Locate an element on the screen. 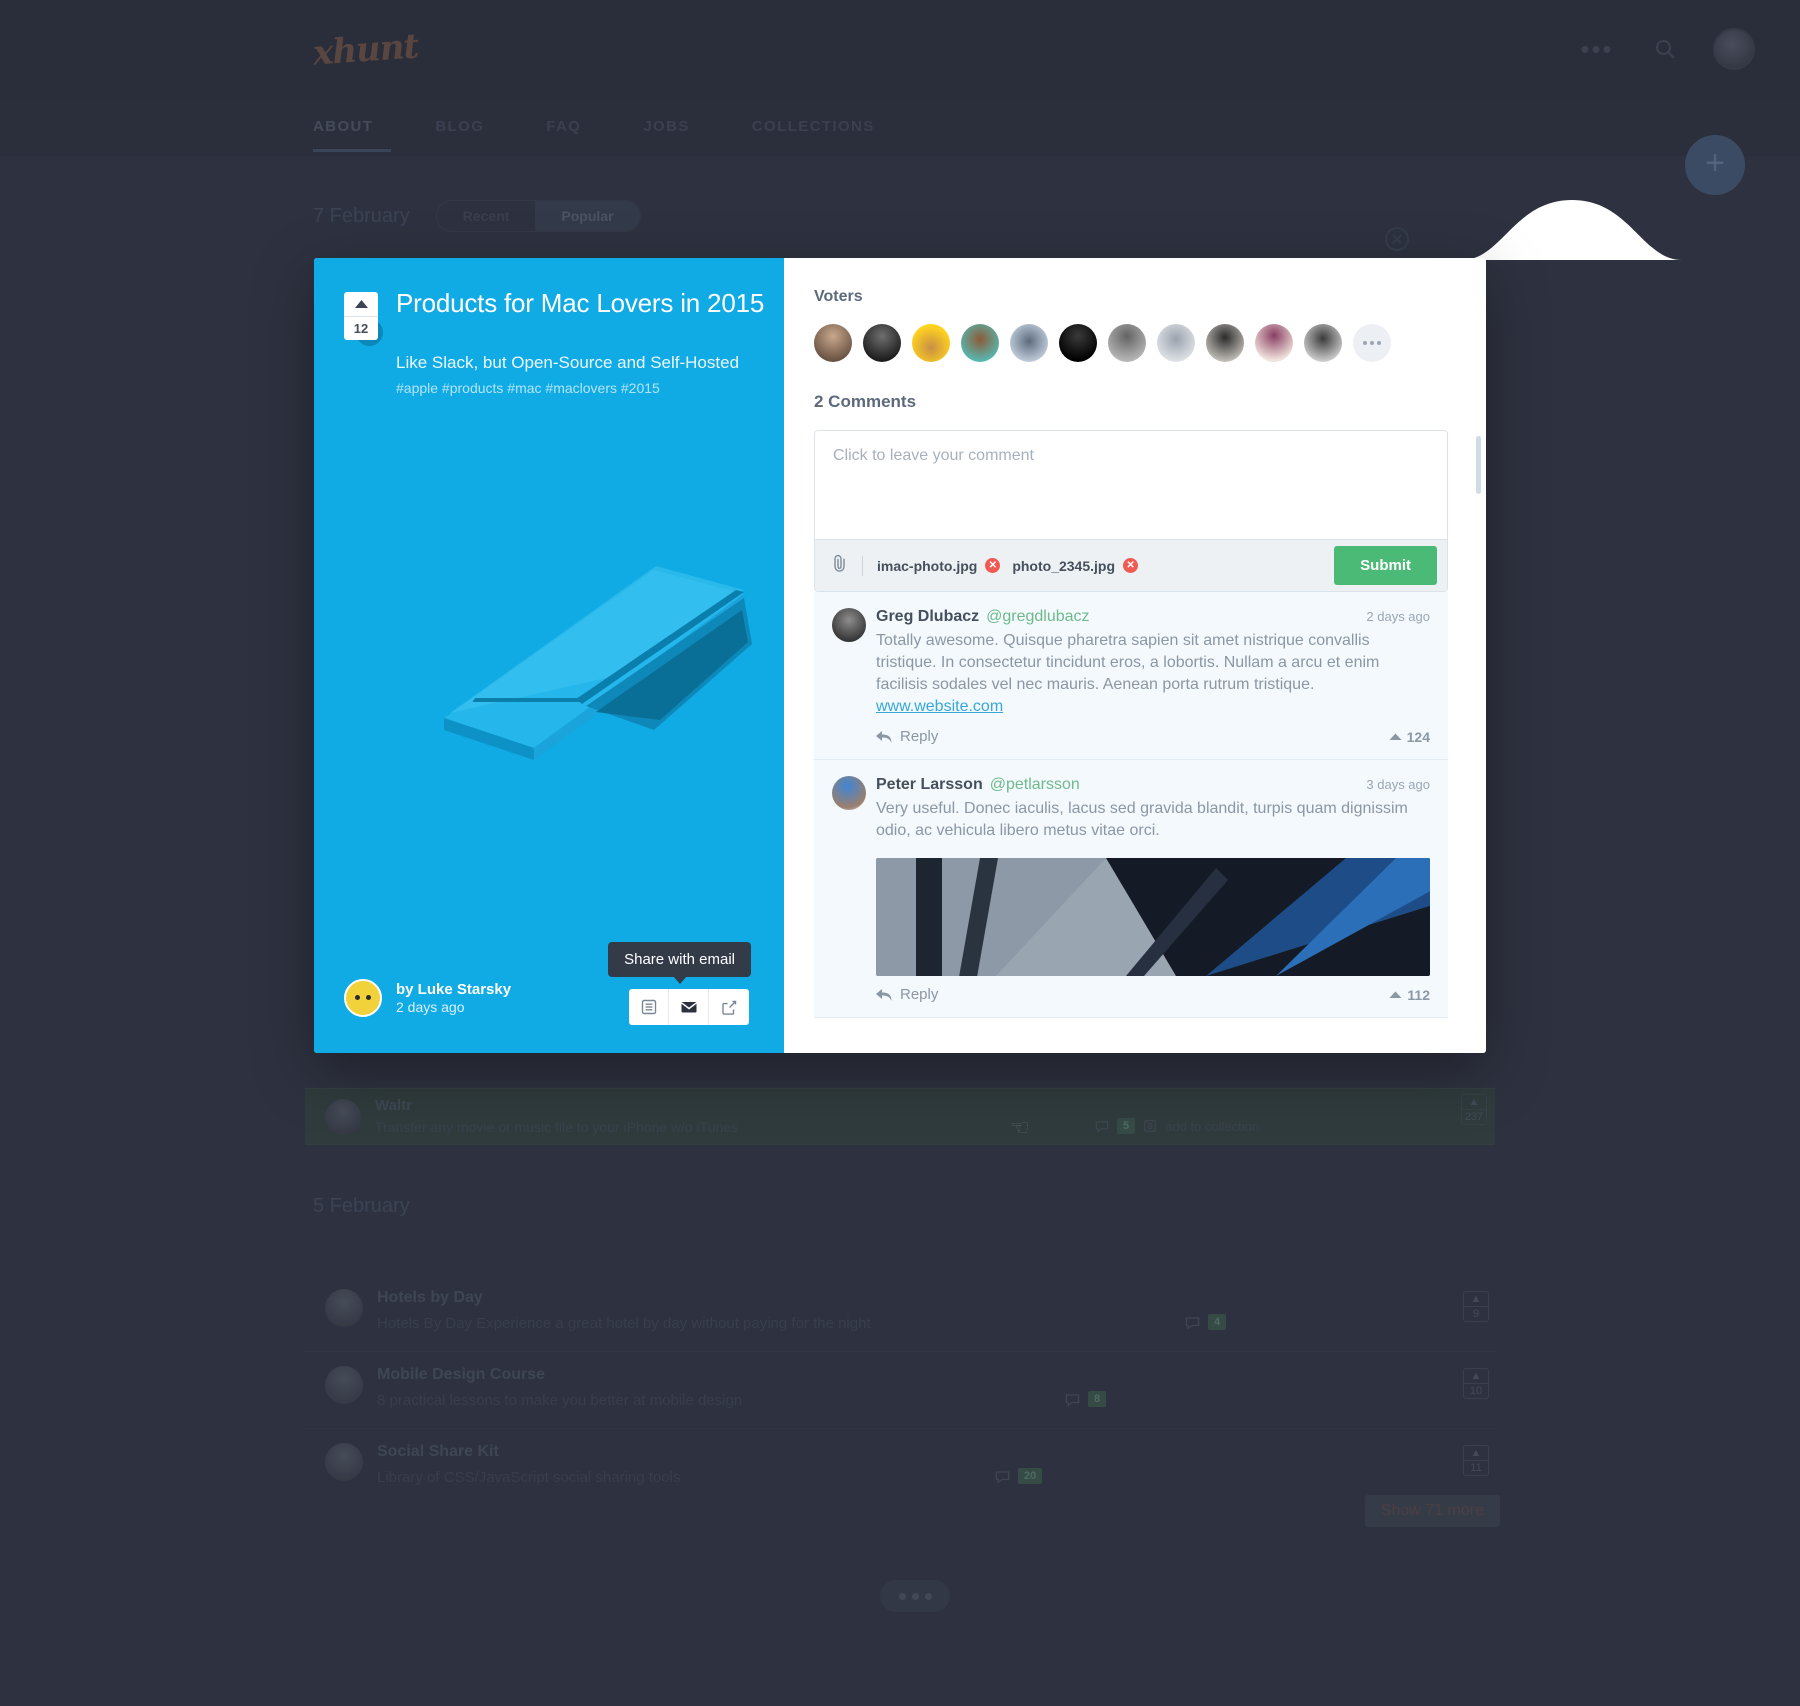 This screenshot has height=1706, width=1800. more-dots-icon is located at coordinates (1372, 343).